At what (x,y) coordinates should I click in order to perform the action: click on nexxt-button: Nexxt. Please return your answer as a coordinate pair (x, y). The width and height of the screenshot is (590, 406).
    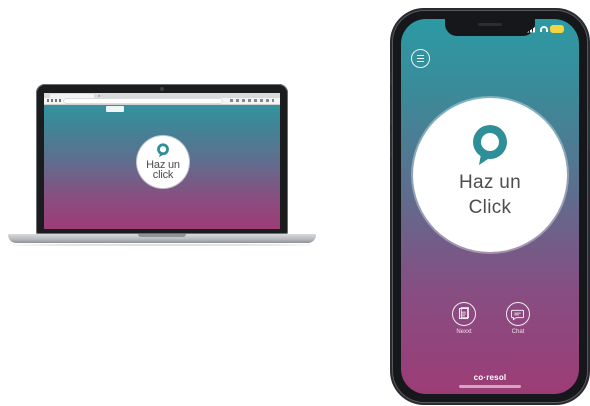
    Looking at the image, I should click on (464, 318).